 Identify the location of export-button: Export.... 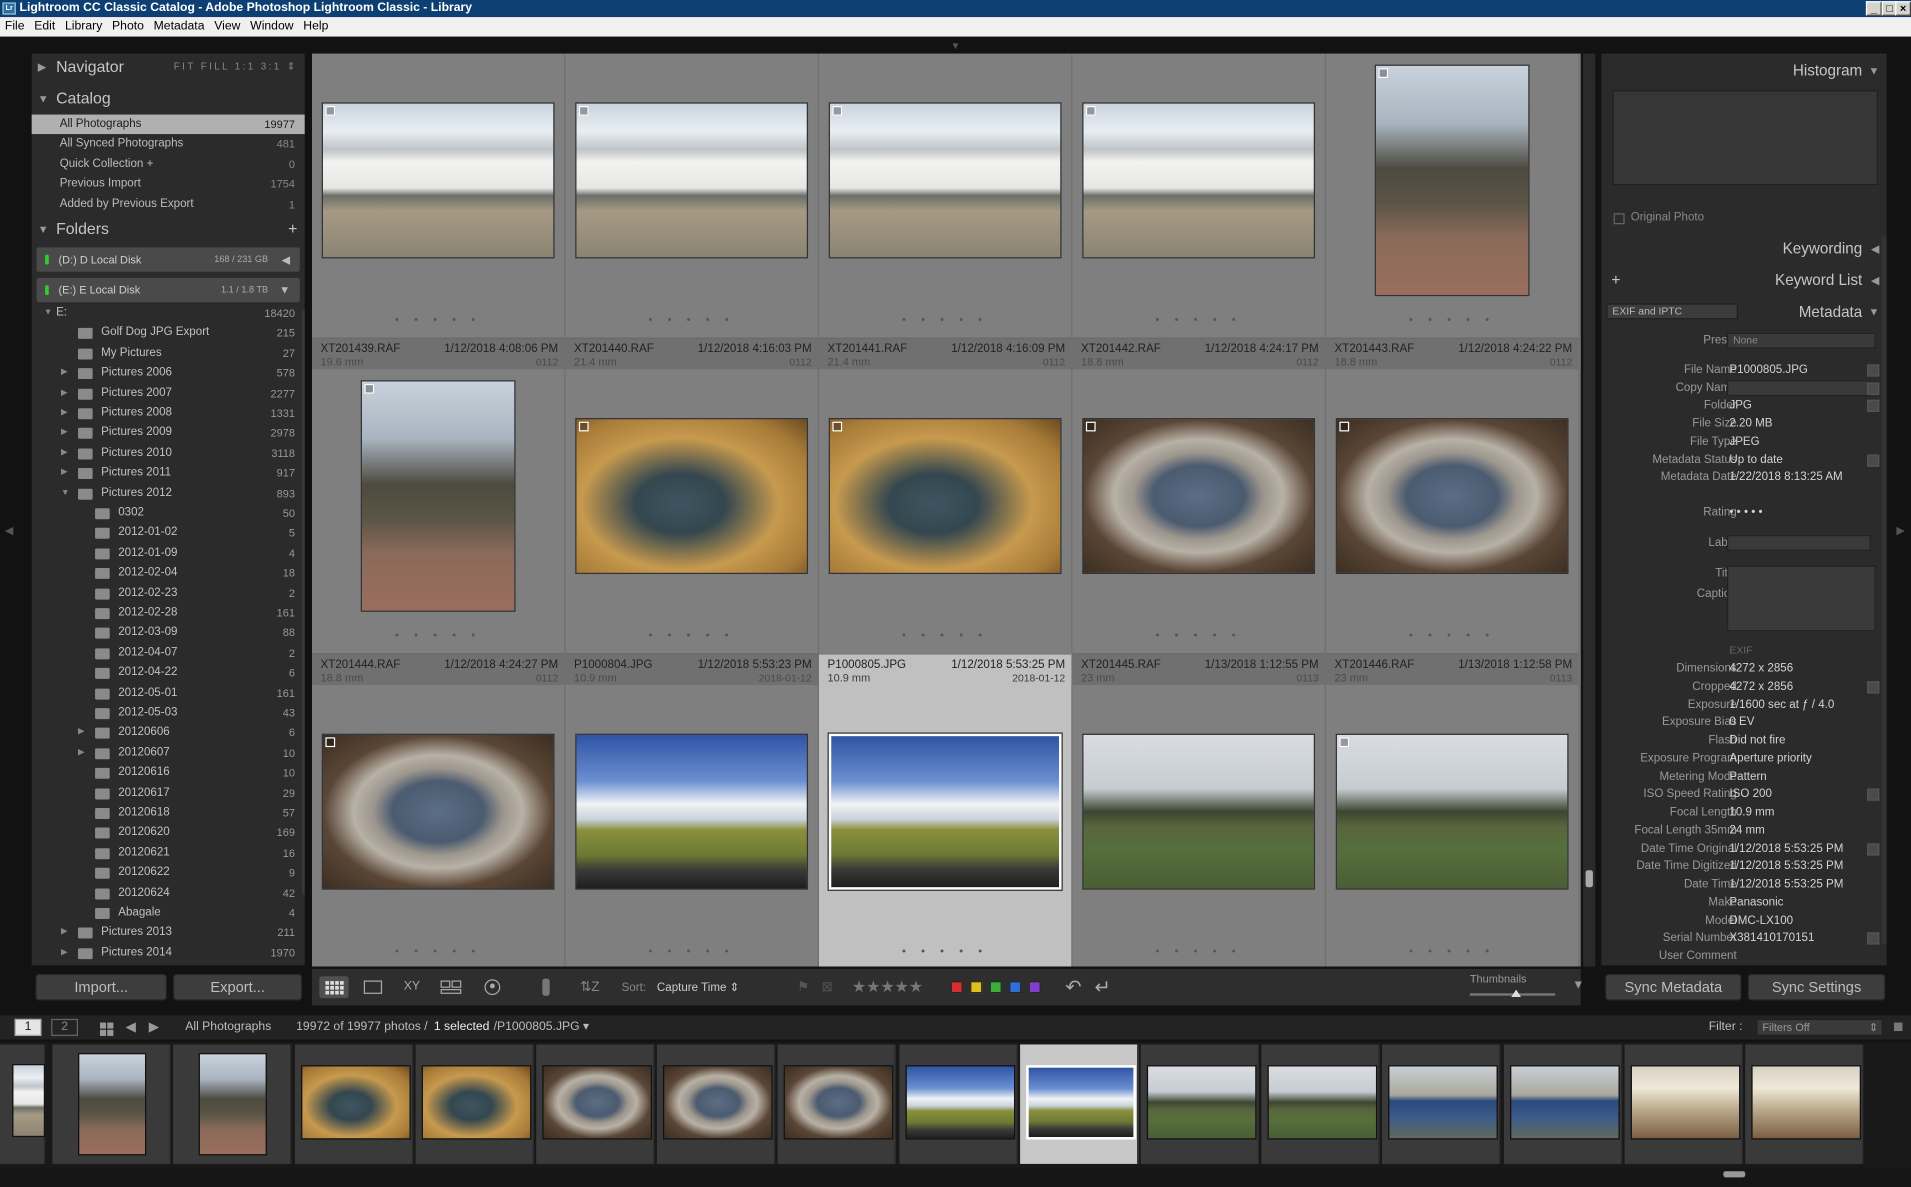
(238, 987).